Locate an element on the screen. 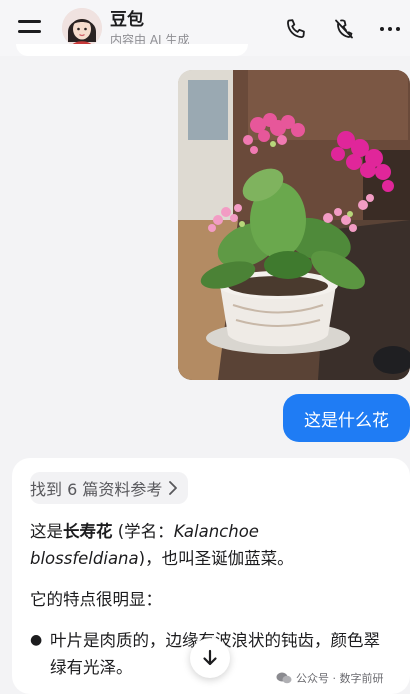 This screenshot has width=410, height=694. references-button: 找到 6 篇资料参考 is located at coordinates (109, 488).